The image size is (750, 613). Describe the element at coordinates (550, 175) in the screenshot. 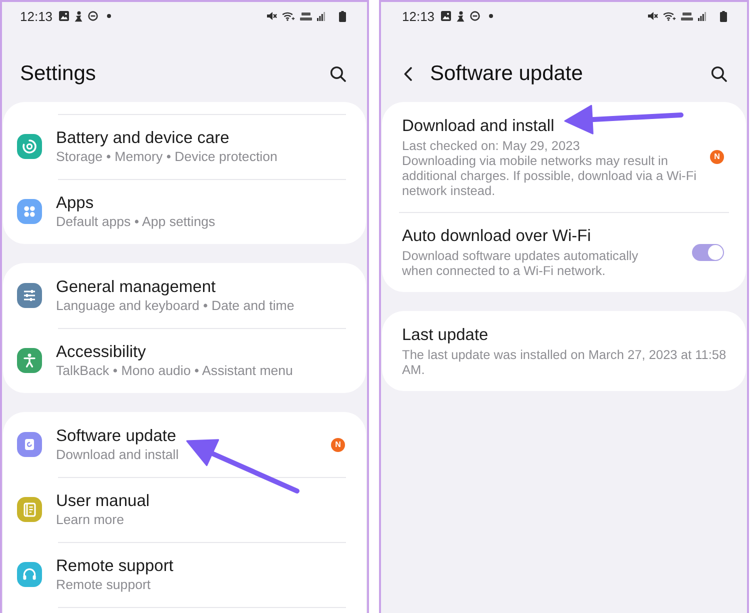

I see `setting-description: Downloading via mobile networks may result in additional charges. If possible, download via a Wi-Fi network instead.` at that location.